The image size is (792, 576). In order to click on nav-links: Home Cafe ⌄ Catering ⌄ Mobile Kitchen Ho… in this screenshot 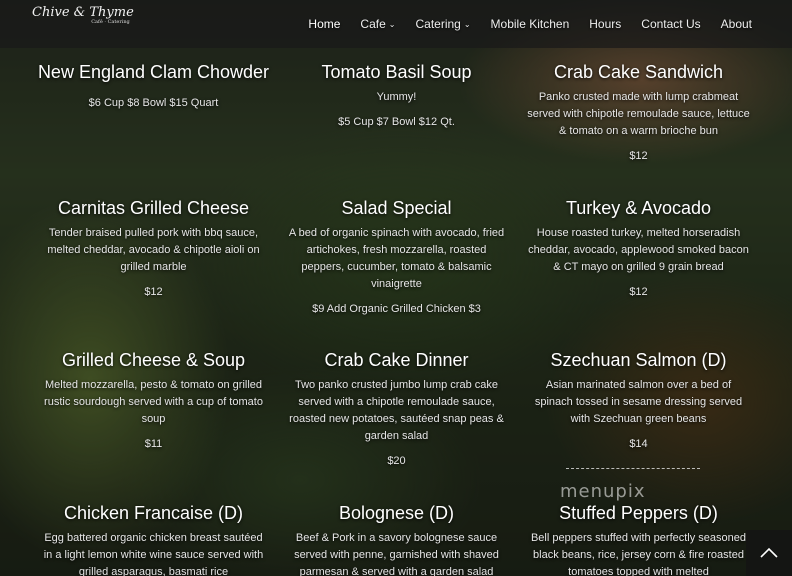, I will do `click(520, 24)`.